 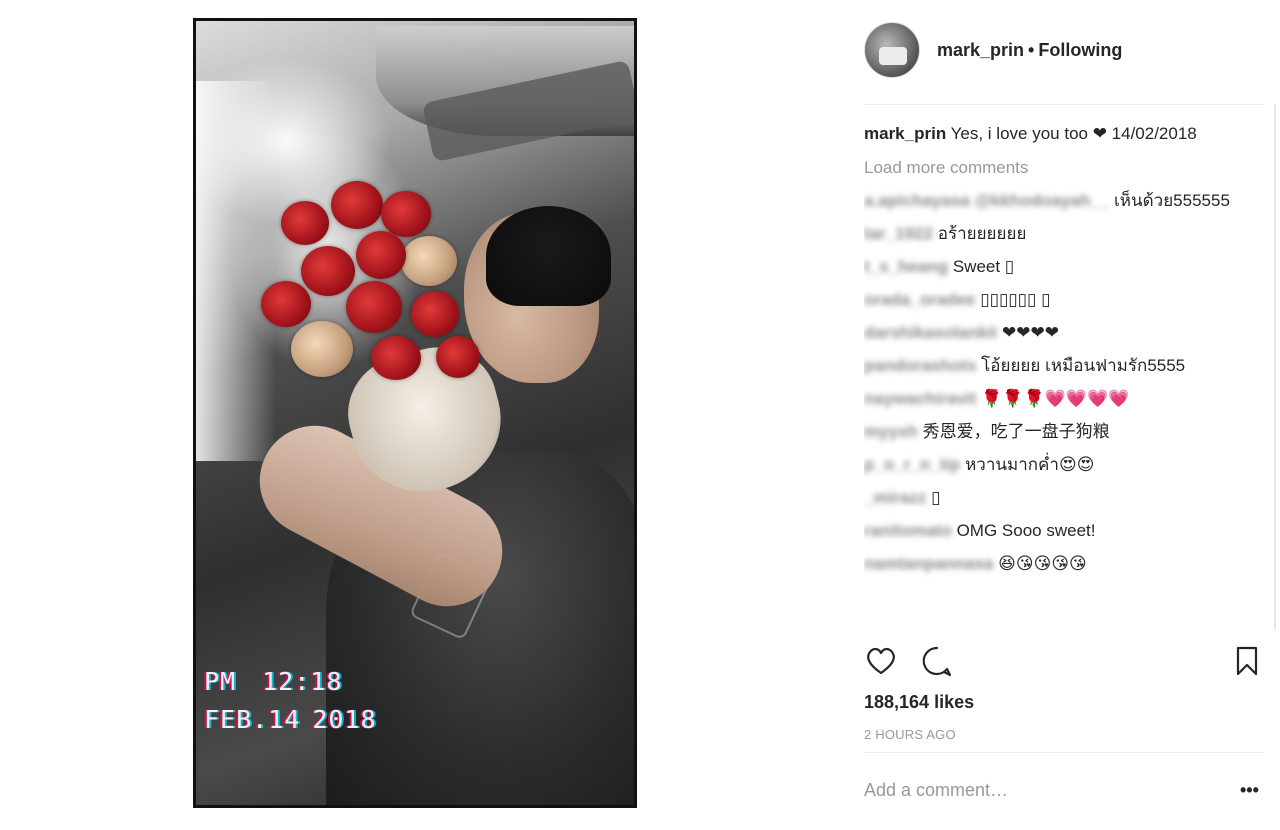 I want to click on man-hair, so click(x=548, y=256).